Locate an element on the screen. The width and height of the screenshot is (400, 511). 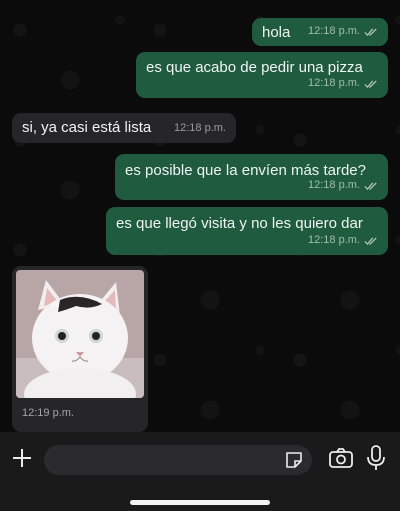
message-time: 12:19 p.m. is located at coordinates (48, 413).